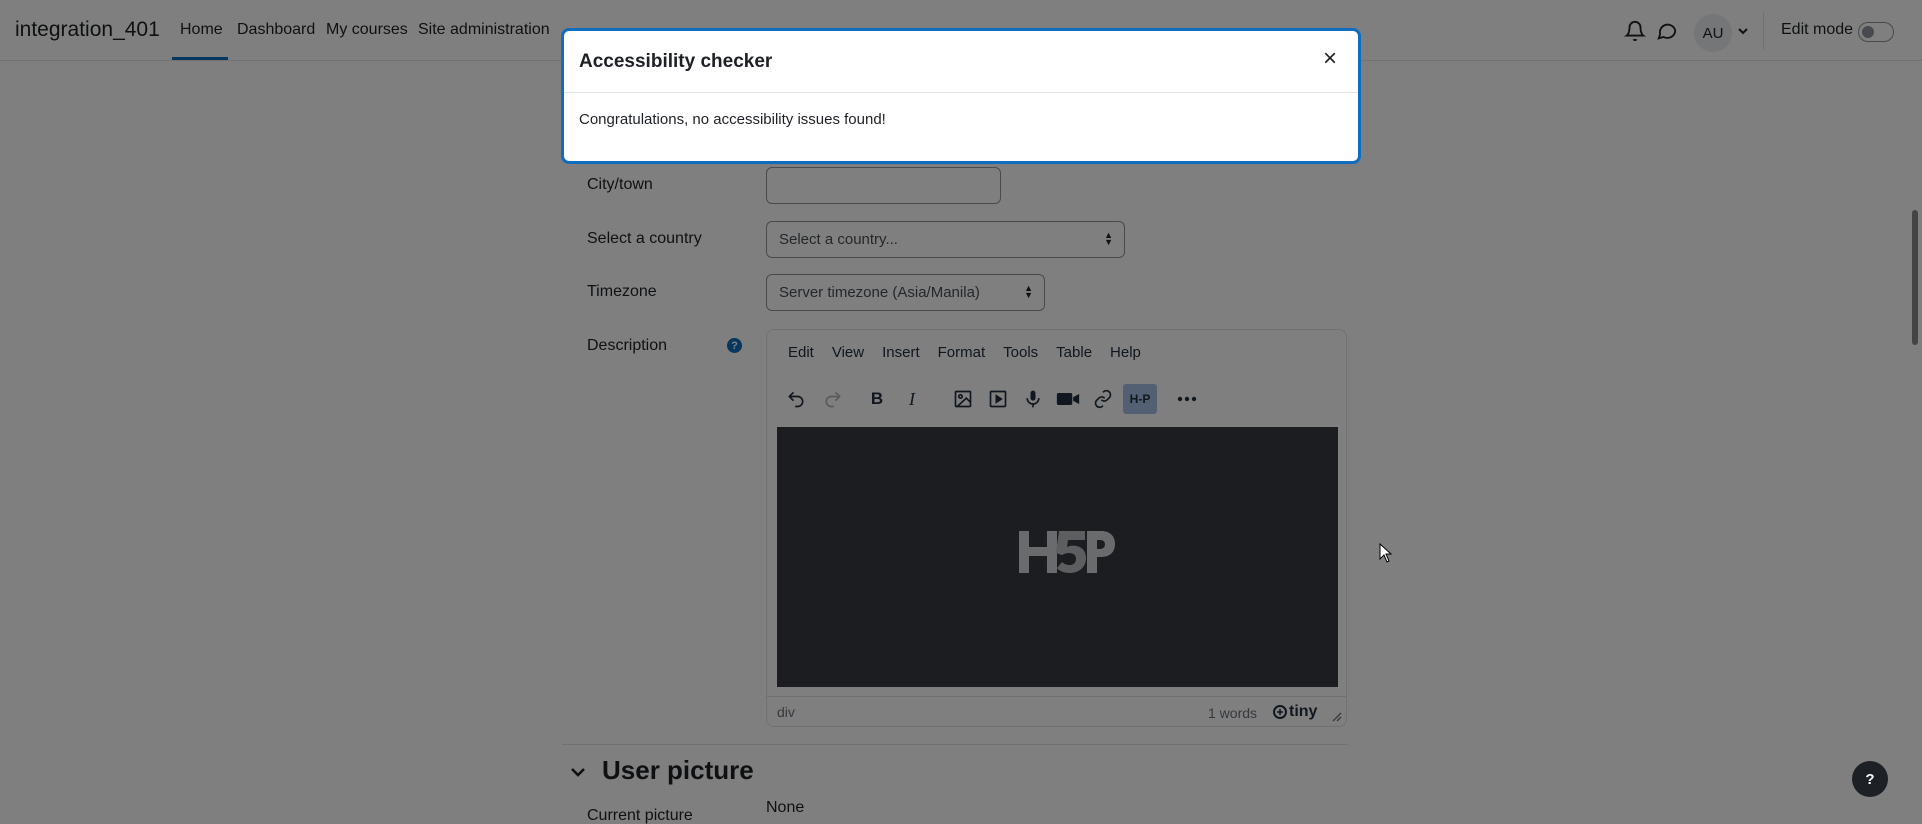 The image size is (1922, 824). Describe the element at coordinates (1870, 779) in the screenshot. I see `help-button: ?` at that location.